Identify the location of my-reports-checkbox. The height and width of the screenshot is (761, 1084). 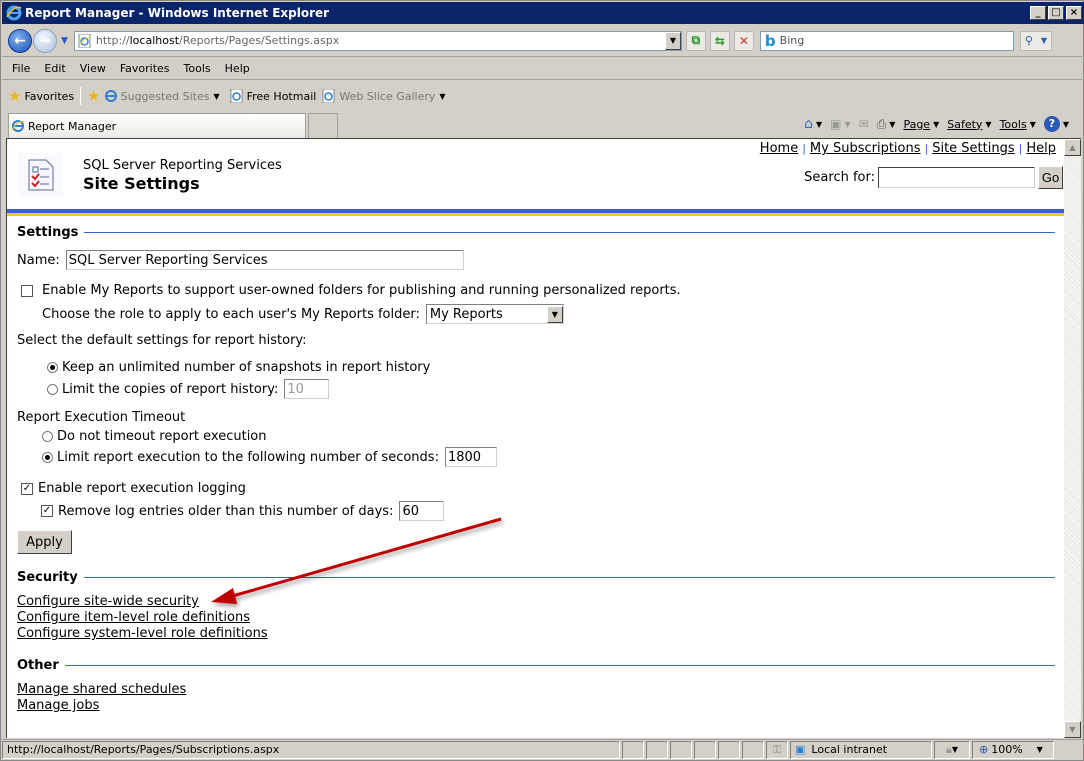
(27, 290).